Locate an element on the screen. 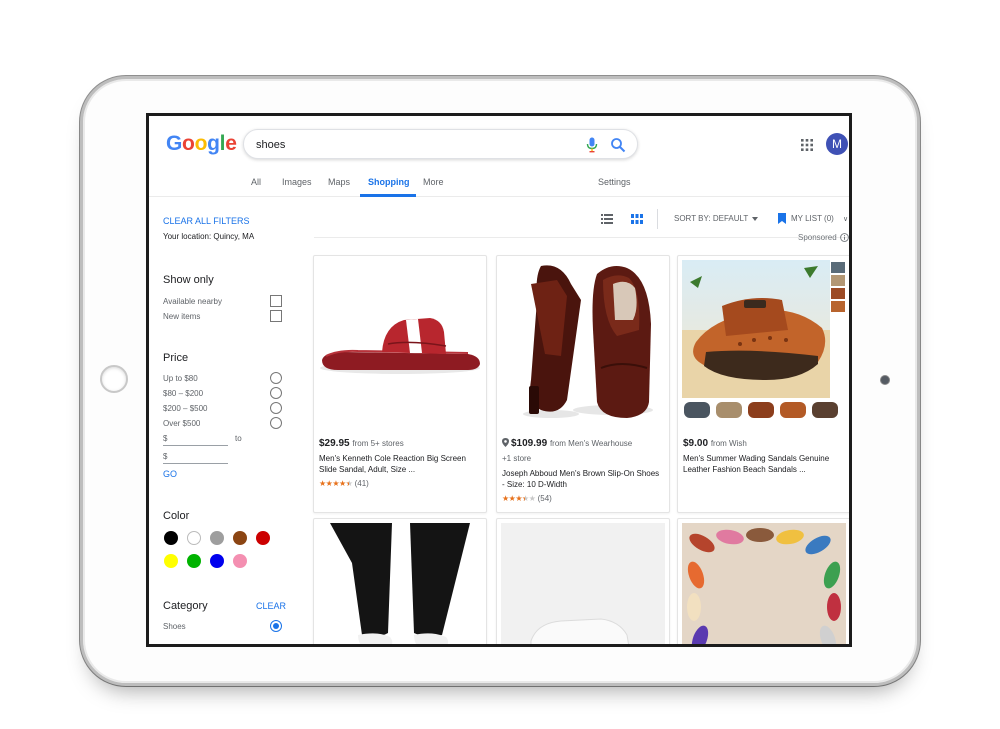 The height and width of the screenshot is (729, 1000). list-view-icon is located at coordinates (607, 219).